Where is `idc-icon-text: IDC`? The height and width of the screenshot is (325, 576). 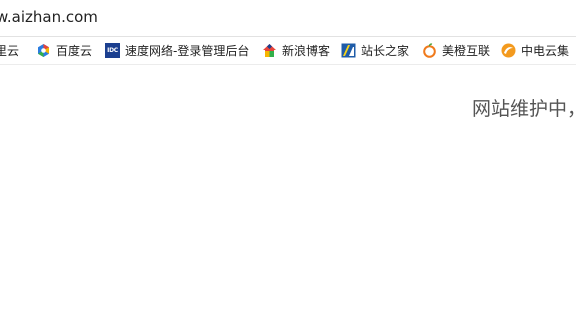
idc-icon-text: IDC is located at coordinates (112, 50).